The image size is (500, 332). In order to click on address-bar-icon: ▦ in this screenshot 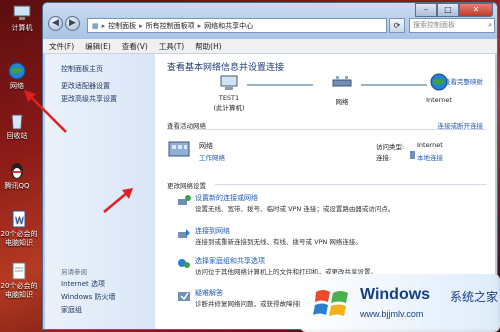, I will do `click(95, 25)`.